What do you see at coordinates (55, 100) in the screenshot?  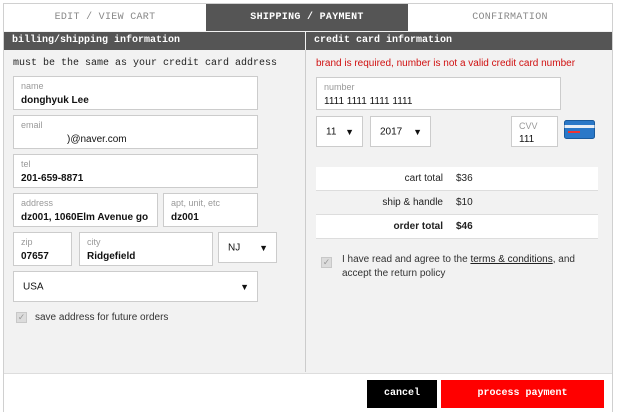 I see `name-value: donghyuk Lee` at bounding box center [55, 100].